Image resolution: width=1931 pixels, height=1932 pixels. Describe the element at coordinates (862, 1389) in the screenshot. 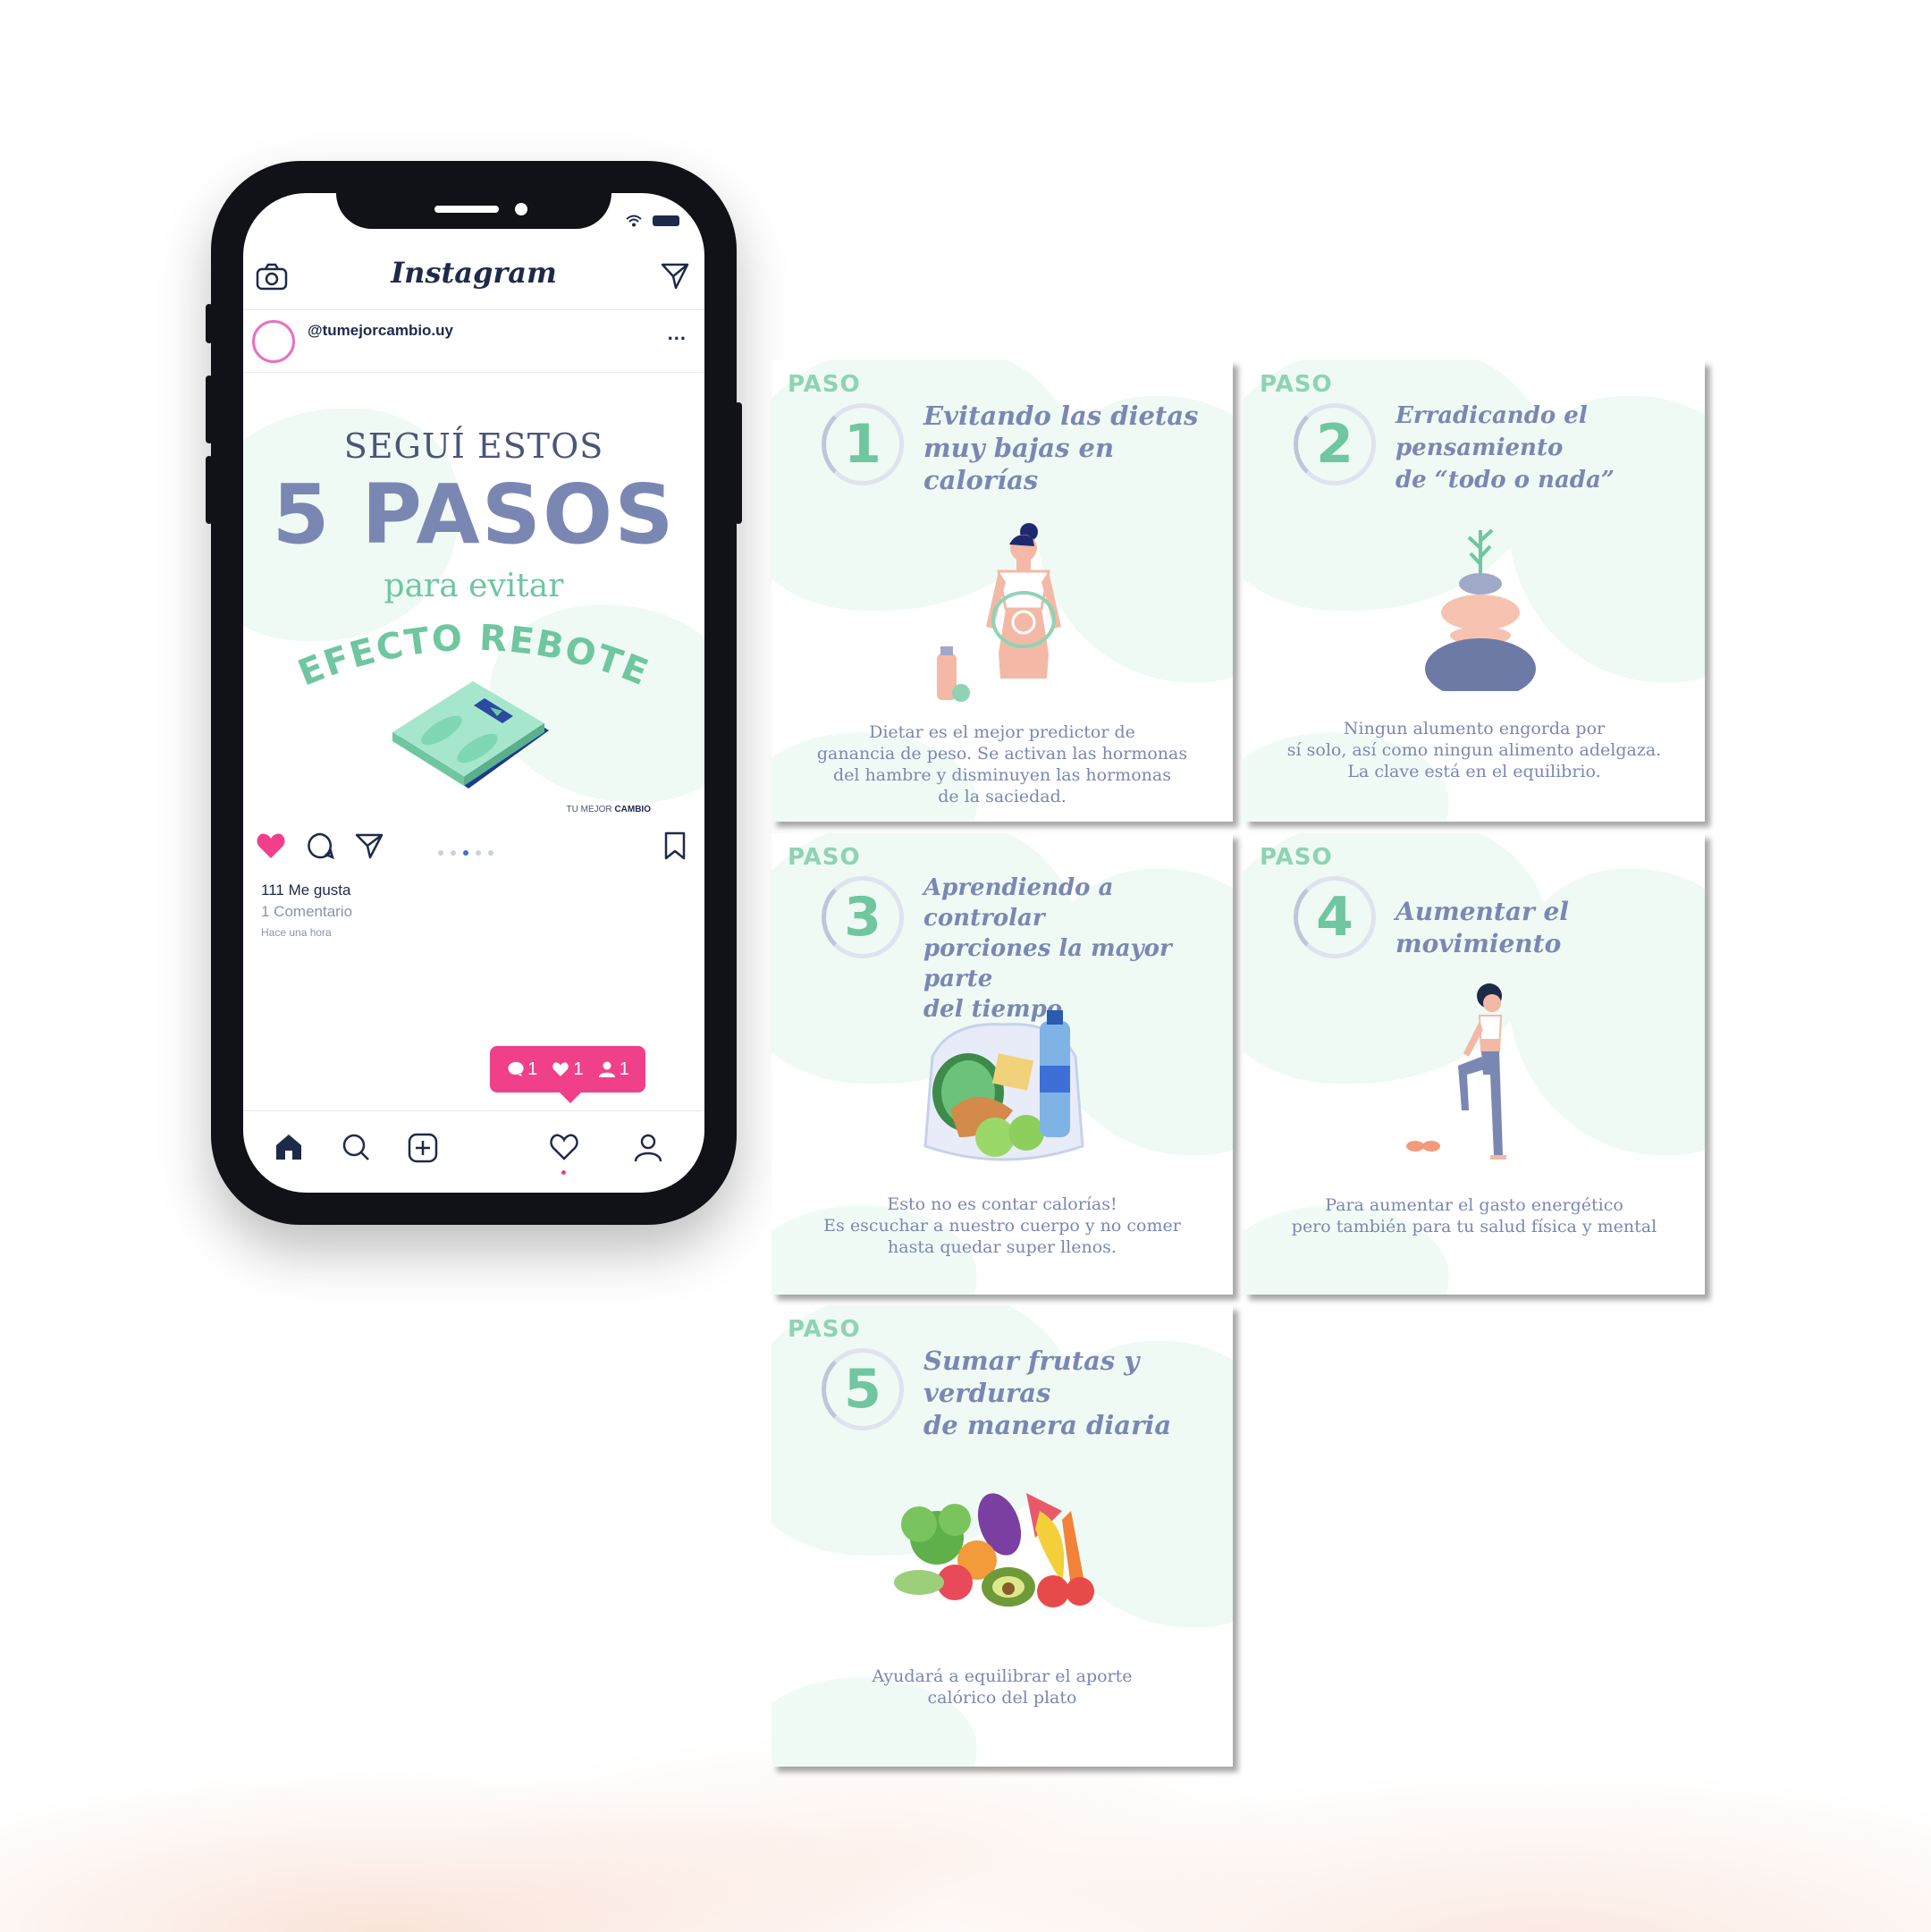

I see `step-number: 5` at that location.